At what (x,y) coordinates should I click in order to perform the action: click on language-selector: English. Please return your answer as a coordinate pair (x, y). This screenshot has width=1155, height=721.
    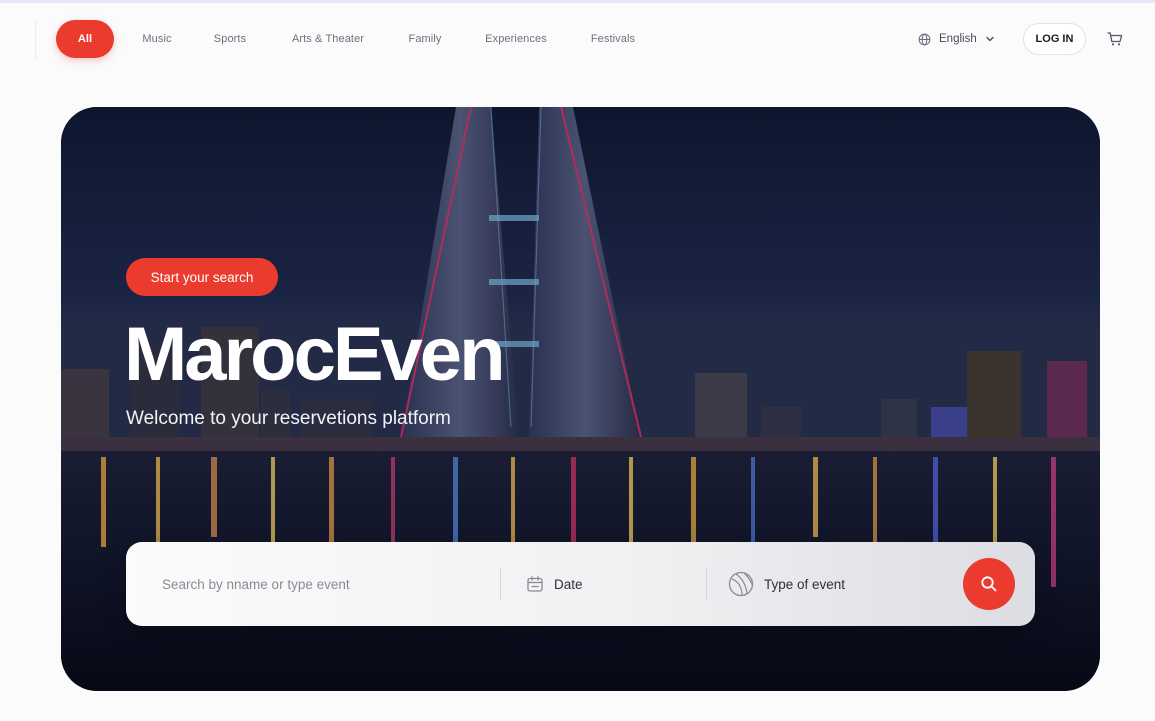
    Looking at the image, I should click on (956, 39).